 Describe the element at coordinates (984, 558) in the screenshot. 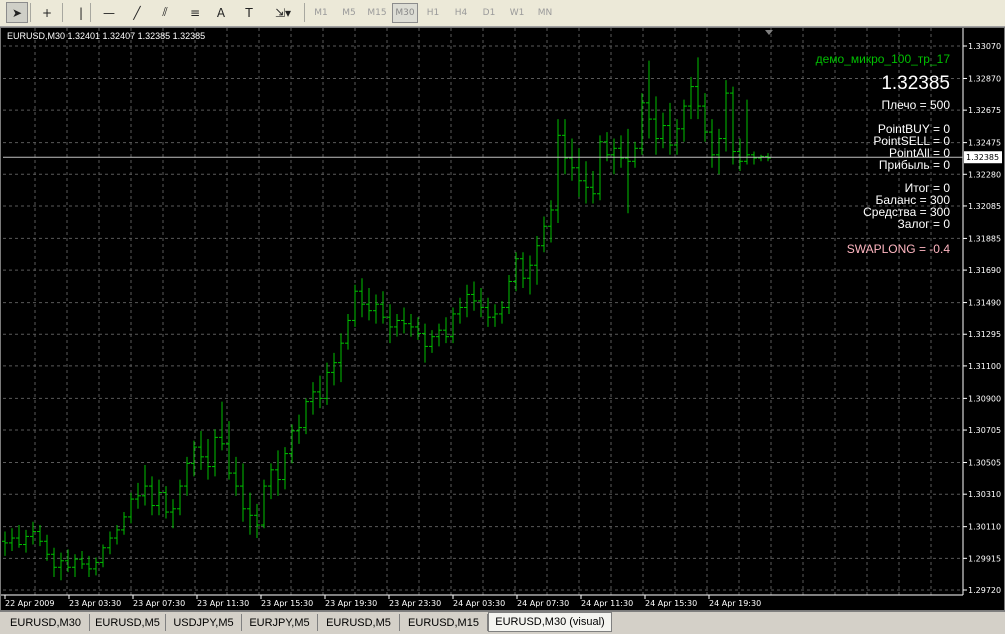

I see `y-tick-label: 1.29915` at that location.